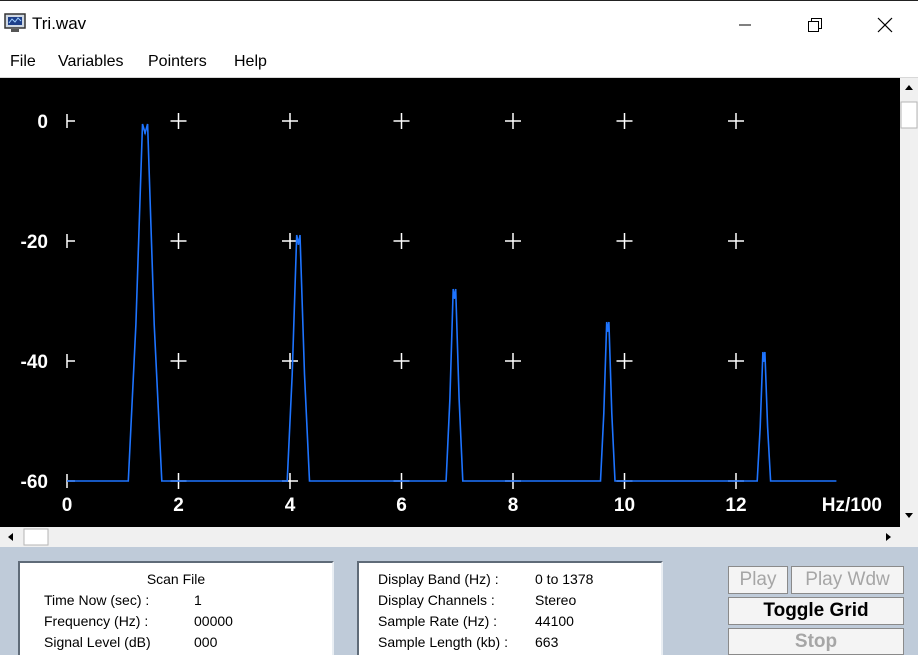  Describe the element at coordinates (624, 505) in the screenshot. I see `x-tick-label: 10` at that location.